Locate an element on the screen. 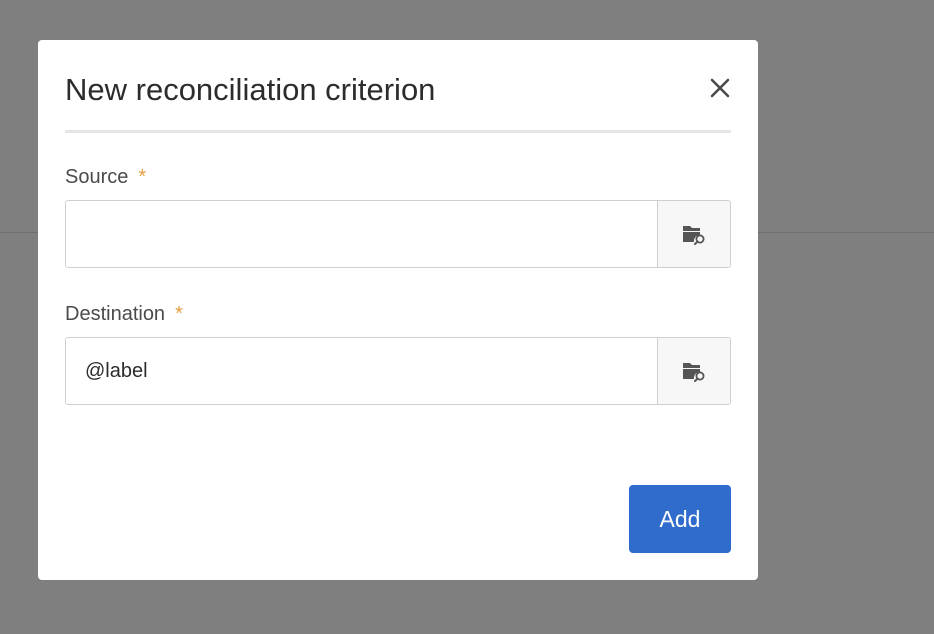 The width and height of the screenshot is (934, 634). title-divider is located at coordinates (398, 131).